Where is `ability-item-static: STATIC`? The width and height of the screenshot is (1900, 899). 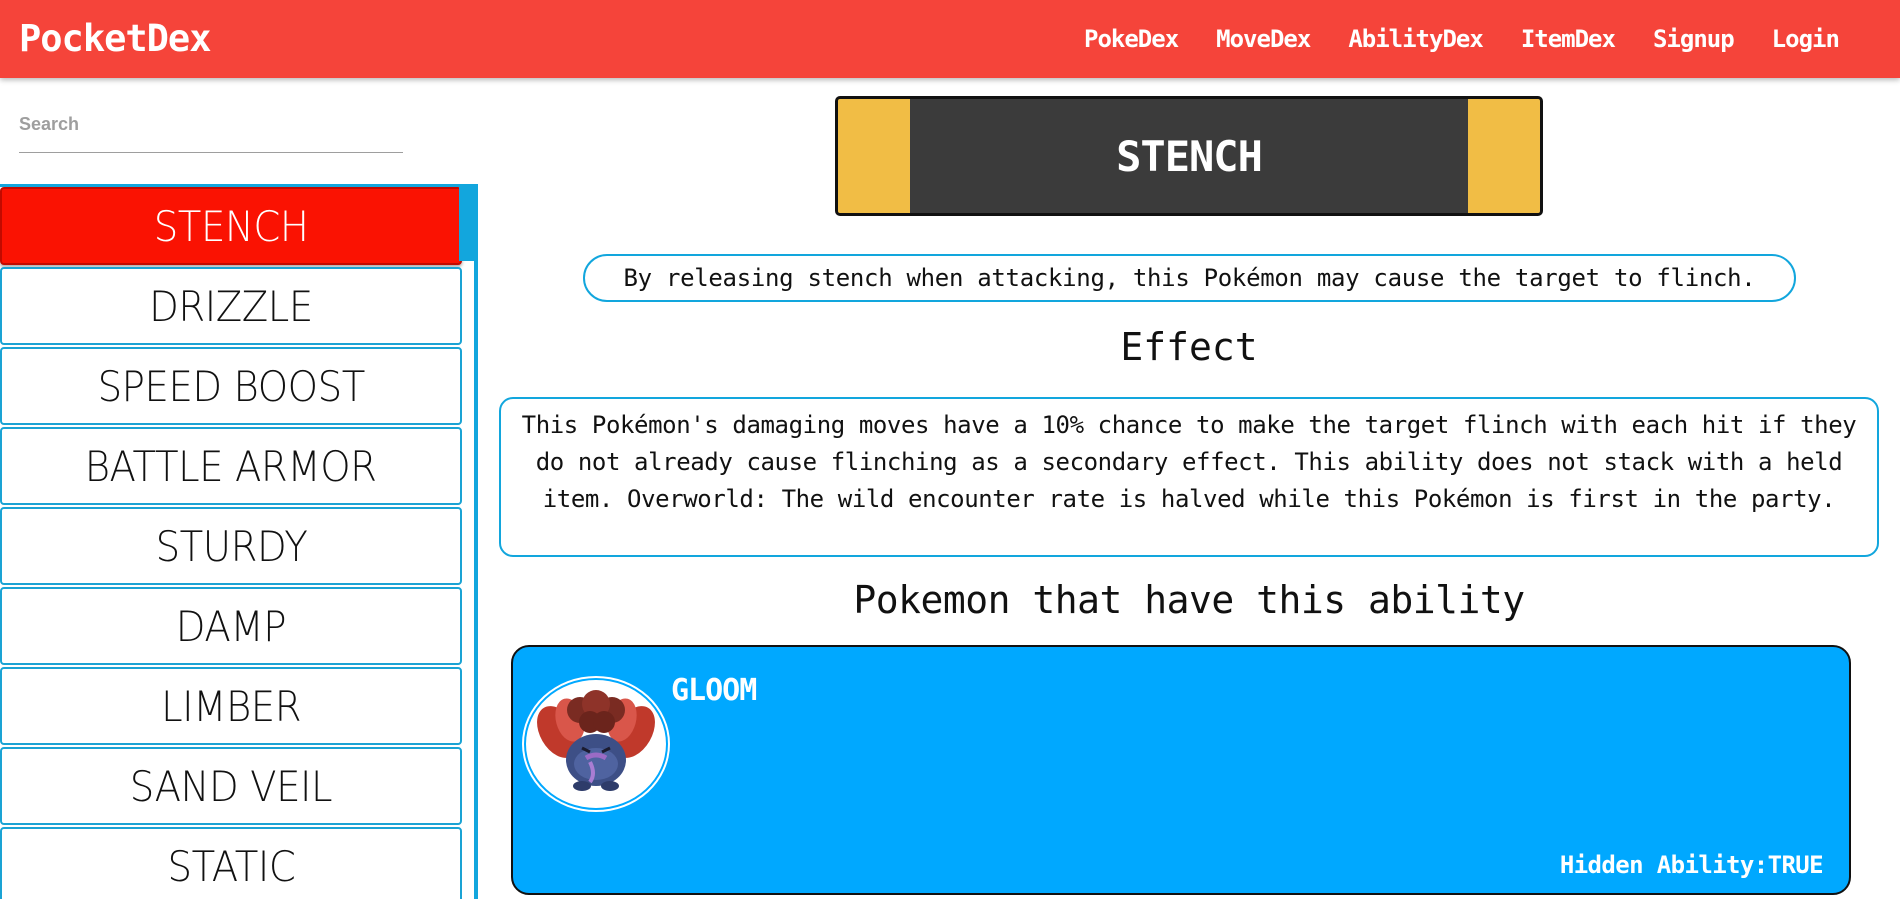
ability-item-static: STATIC is located at coordinates (231, 863).